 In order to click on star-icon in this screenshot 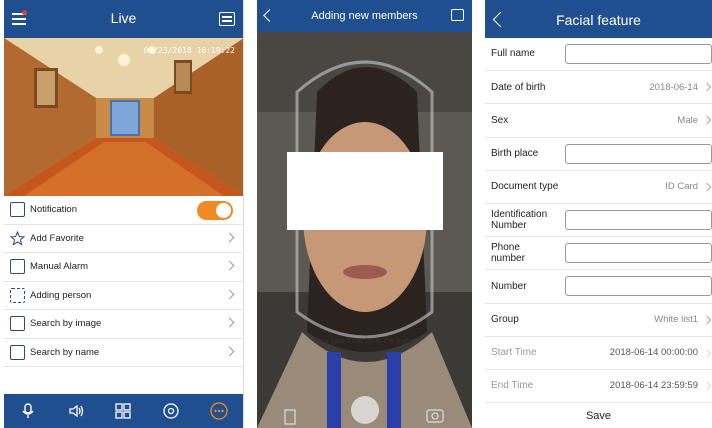, I will do `click(17, 238)`.